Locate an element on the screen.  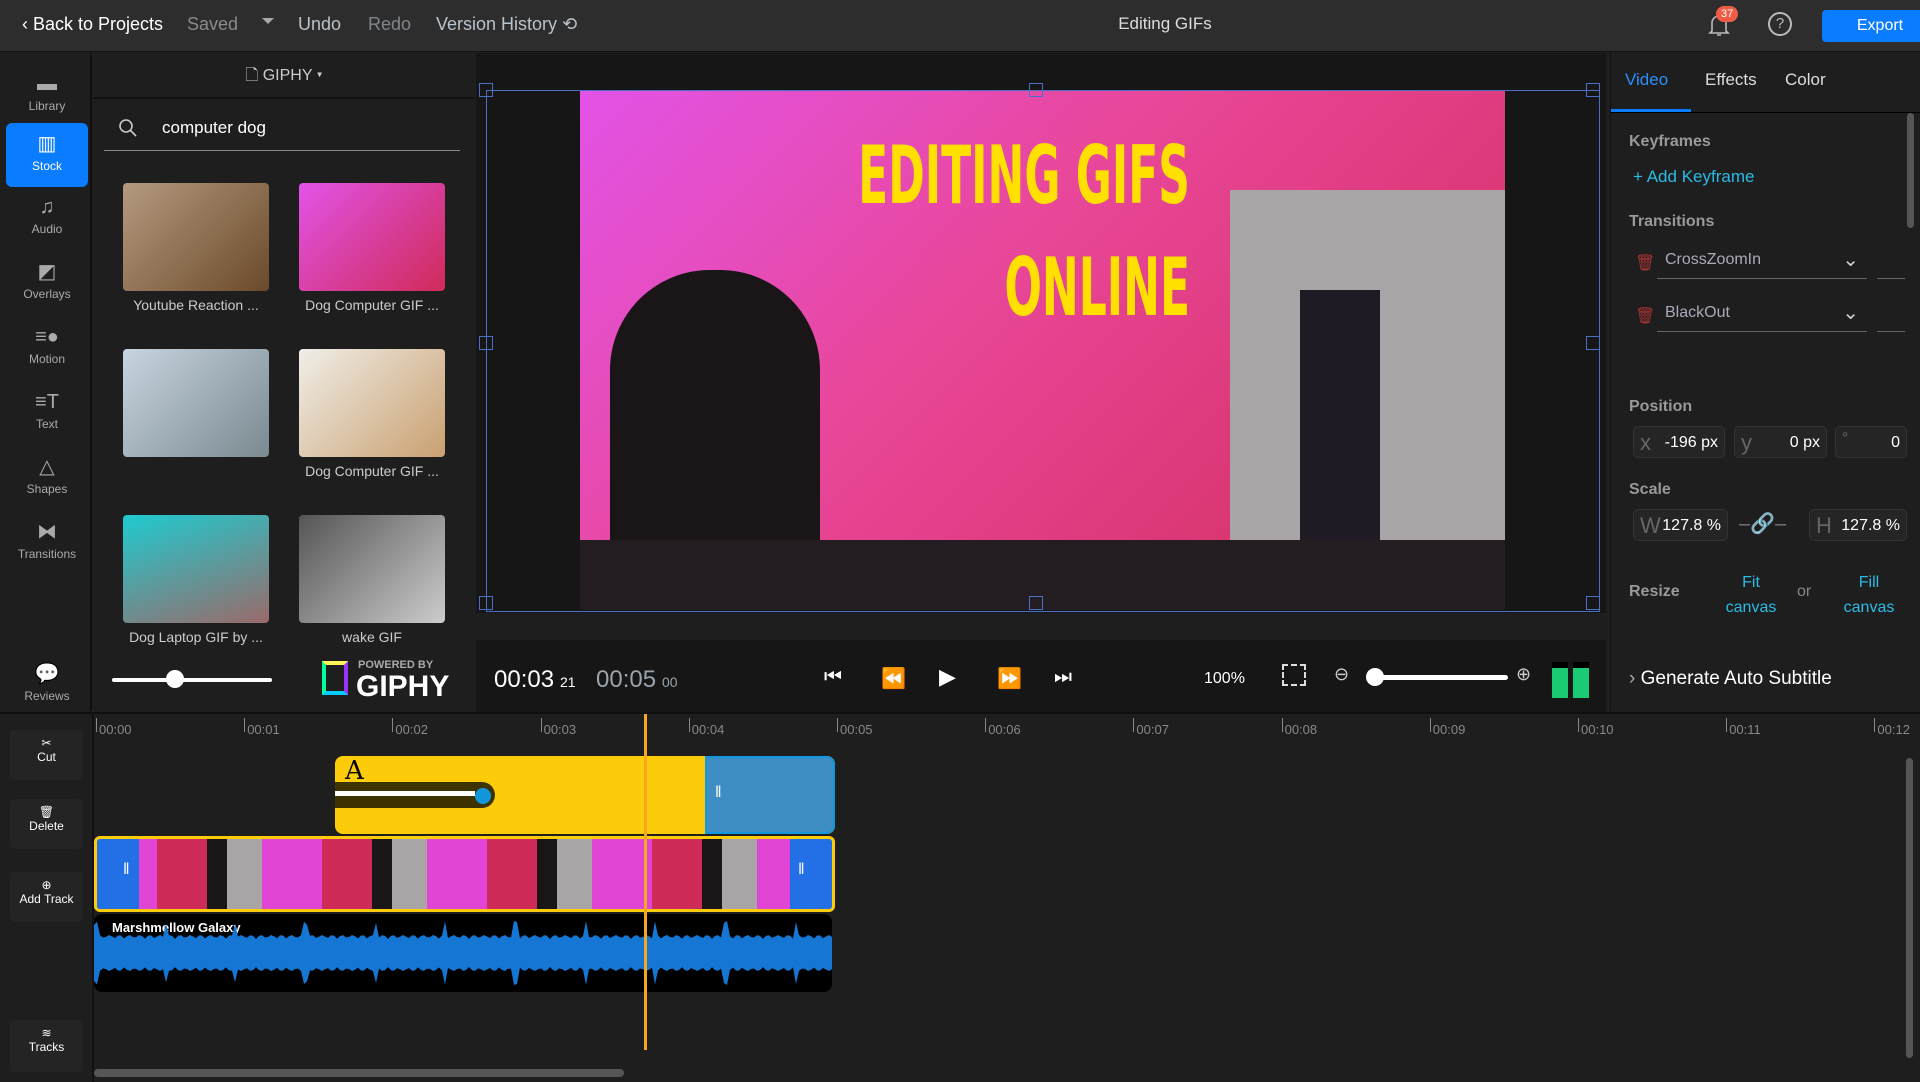
skip-start-icon: ⏮ is located at coordinates (833, 677).